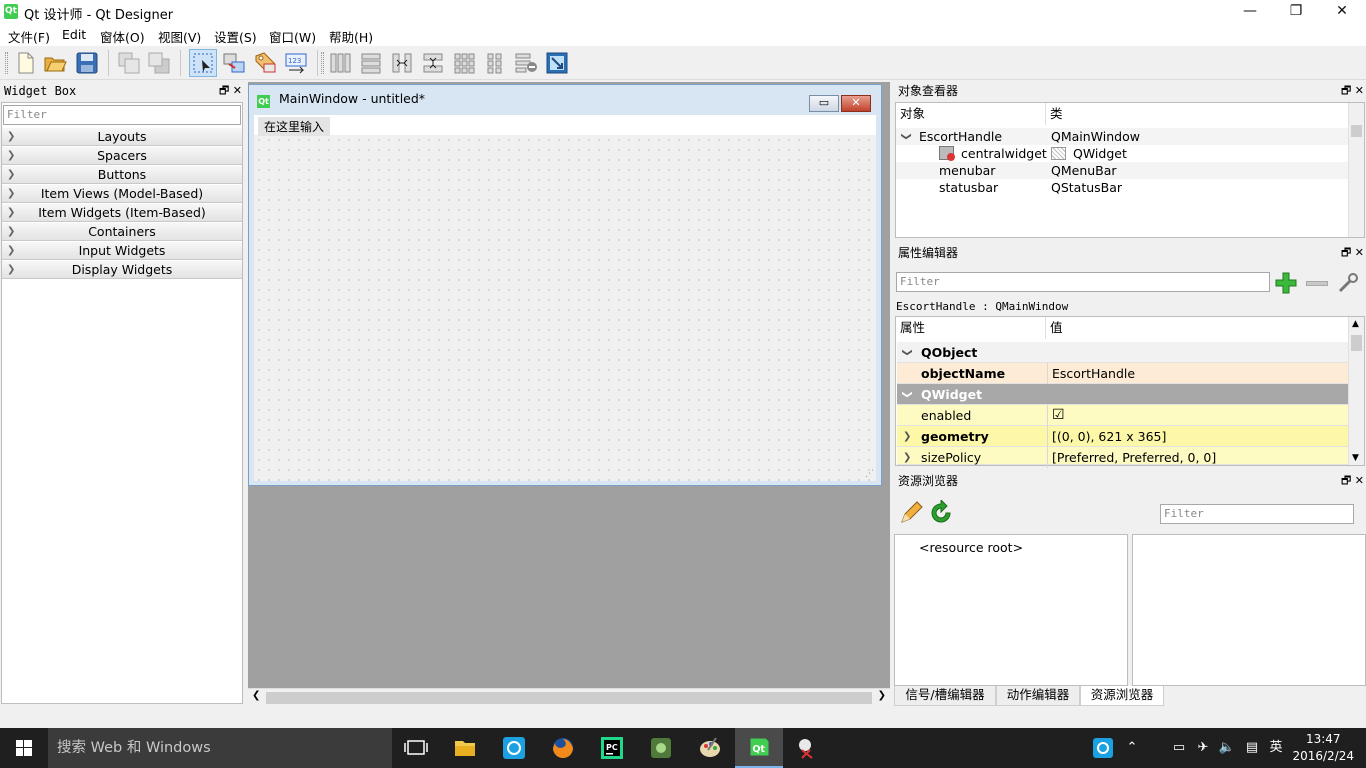 The height and width of the screenshot is (768, 1366). What do you see at coordinates (1123, 436) in the screenshot?
I see `property-row-geometry: ❯ geometry [(0, 0), 621 x 365]` at bounding box center [1123, 436].